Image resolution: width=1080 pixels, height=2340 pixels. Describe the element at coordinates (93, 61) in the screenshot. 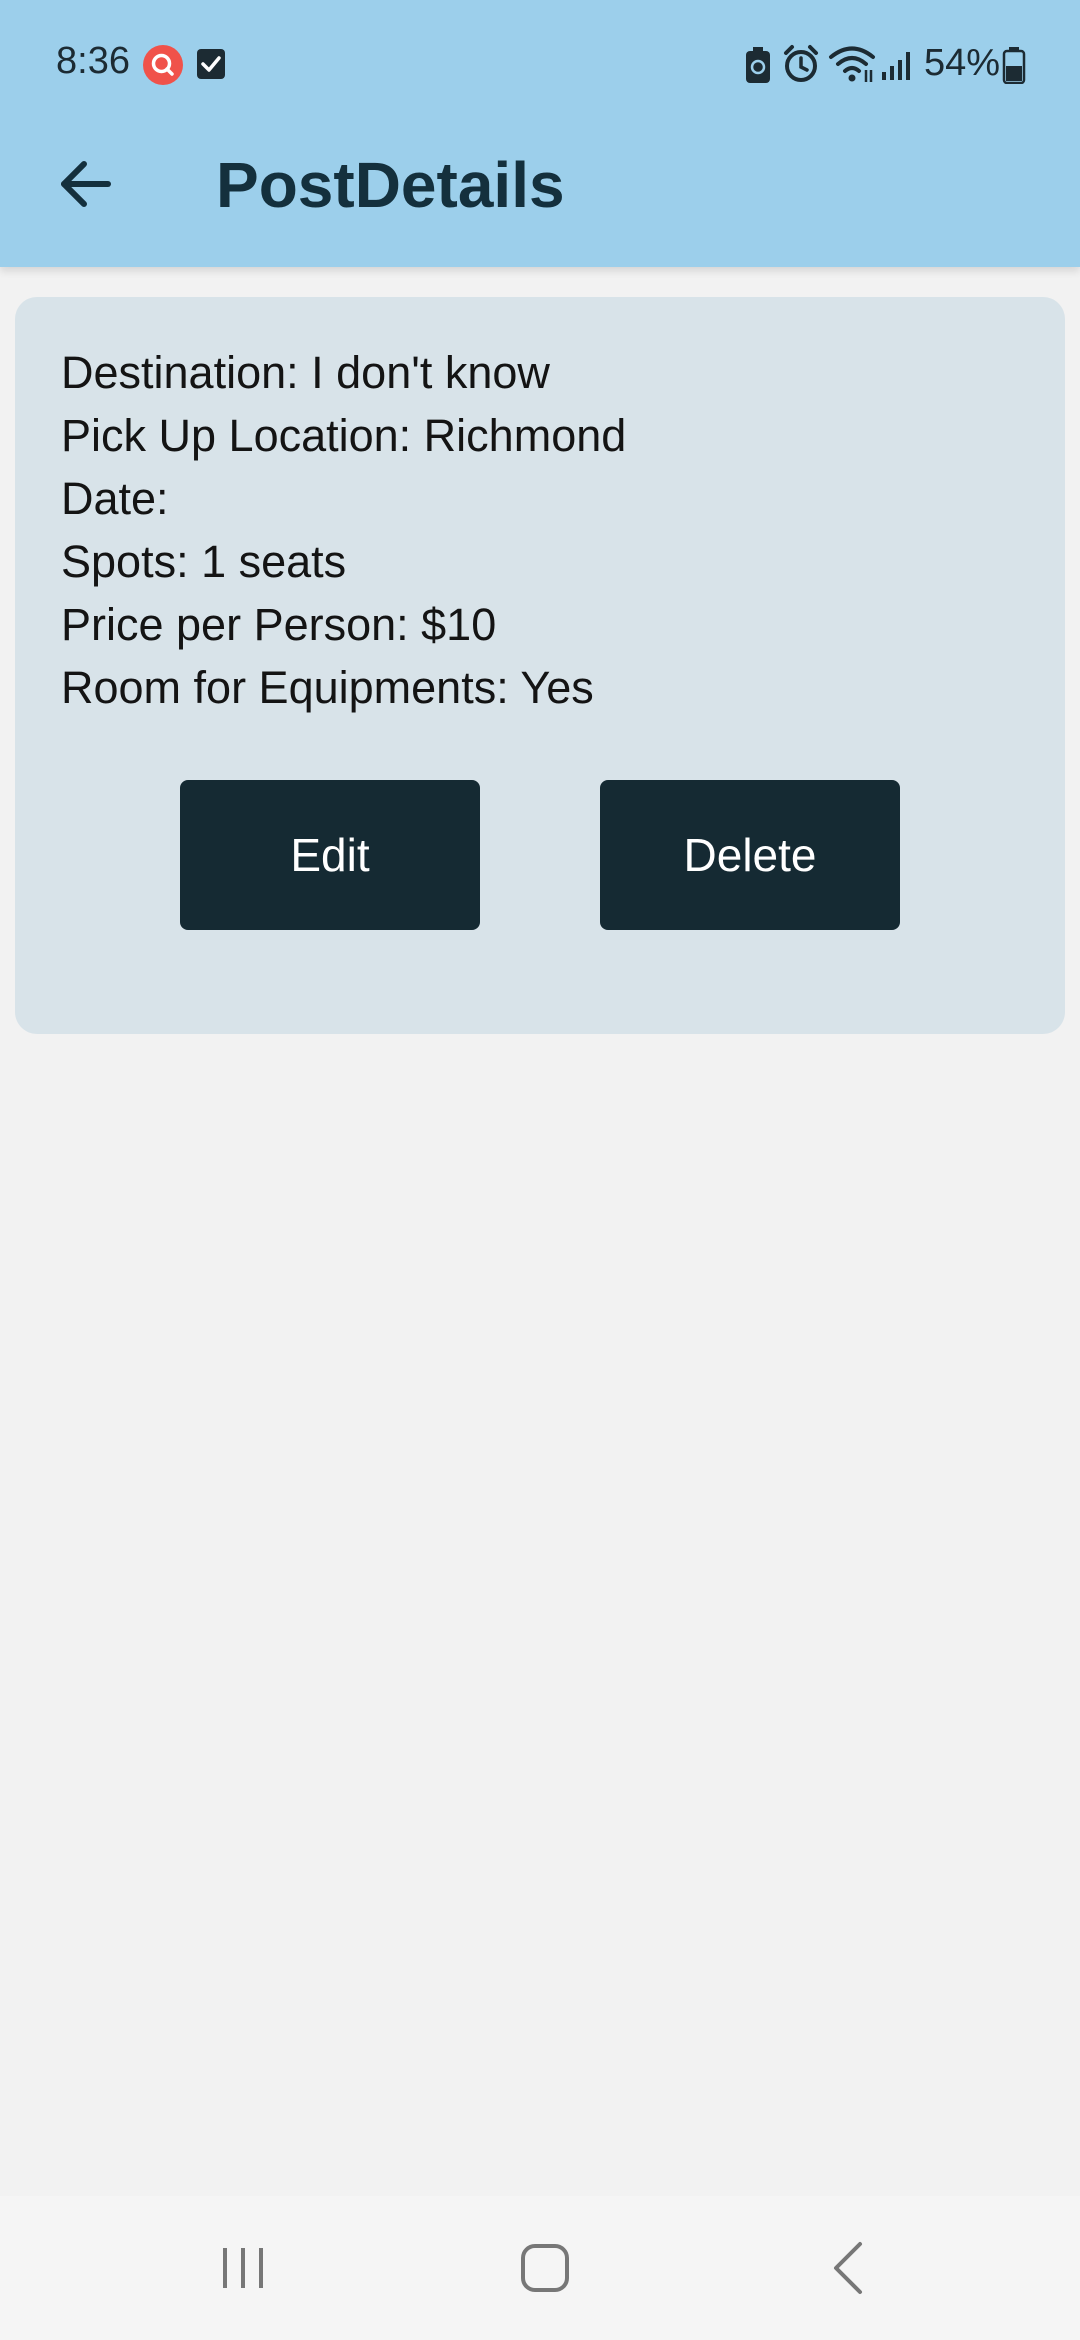

I see `status-time: 8:36` at that location.